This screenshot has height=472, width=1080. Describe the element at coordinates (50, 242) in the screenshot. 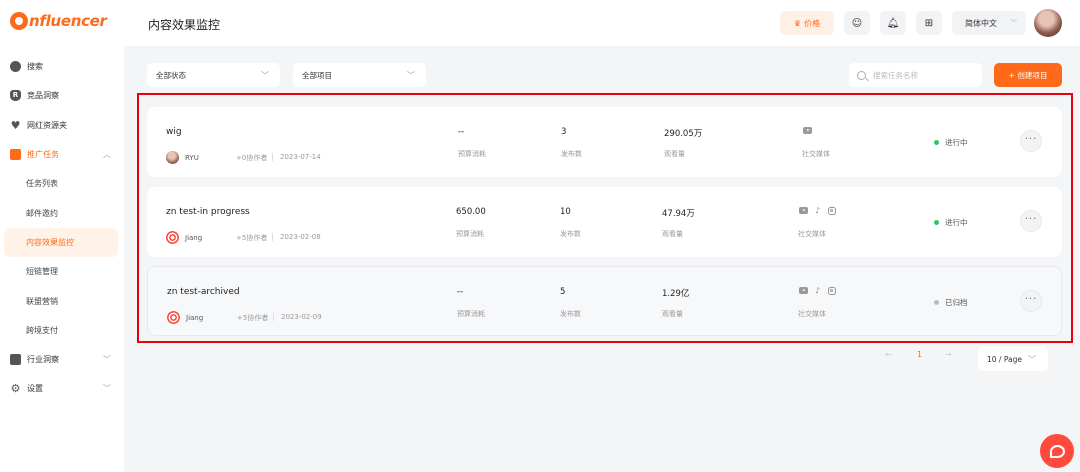

I see `sidebar-item-label: 内容效果监控` at that location.